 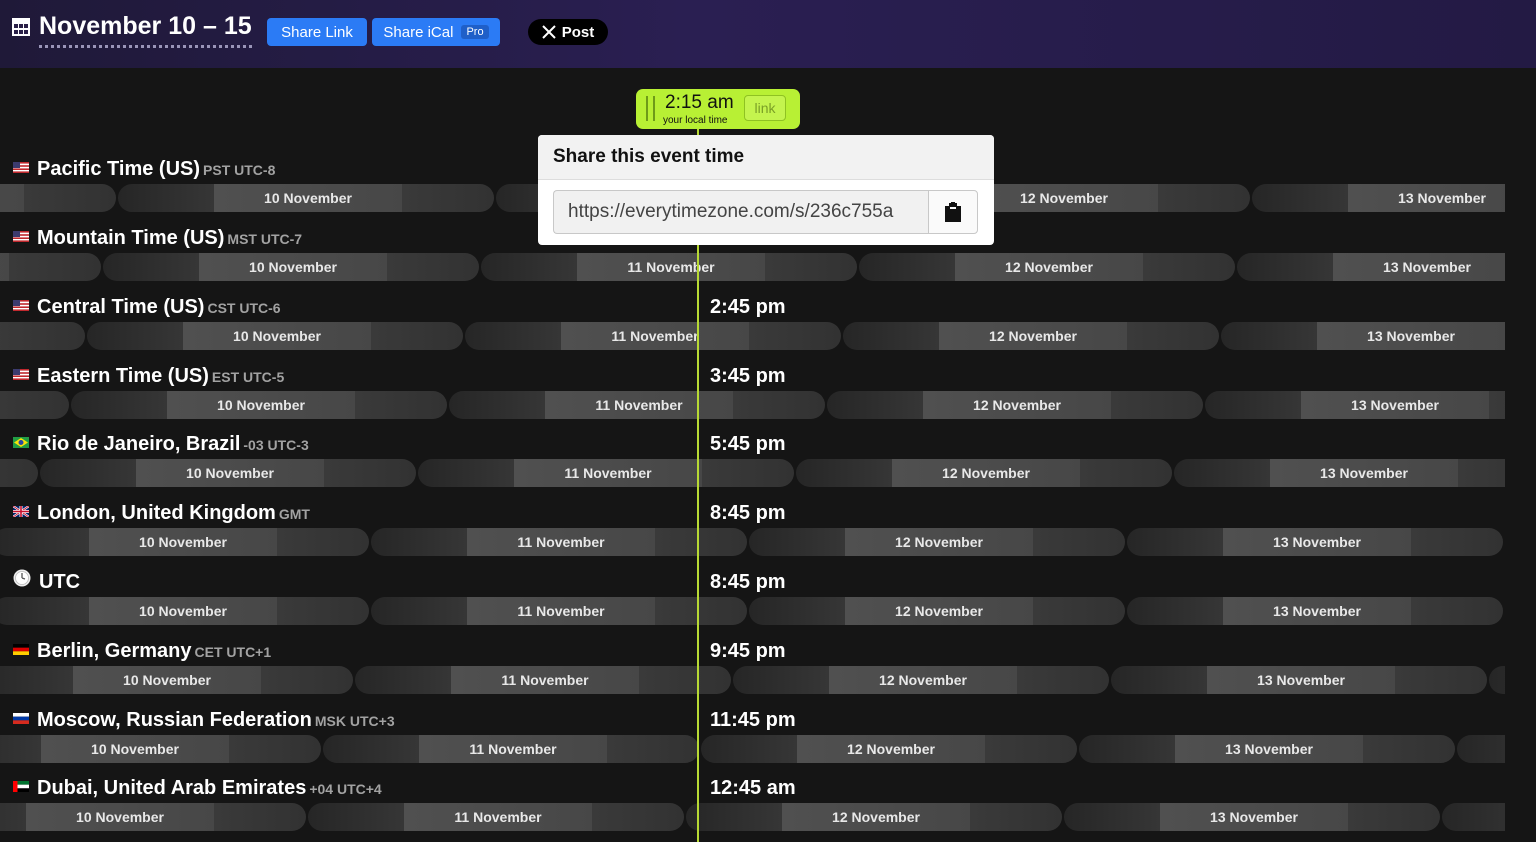 I want to click on popup-title: Share this event time, so click(x=649, y=156).